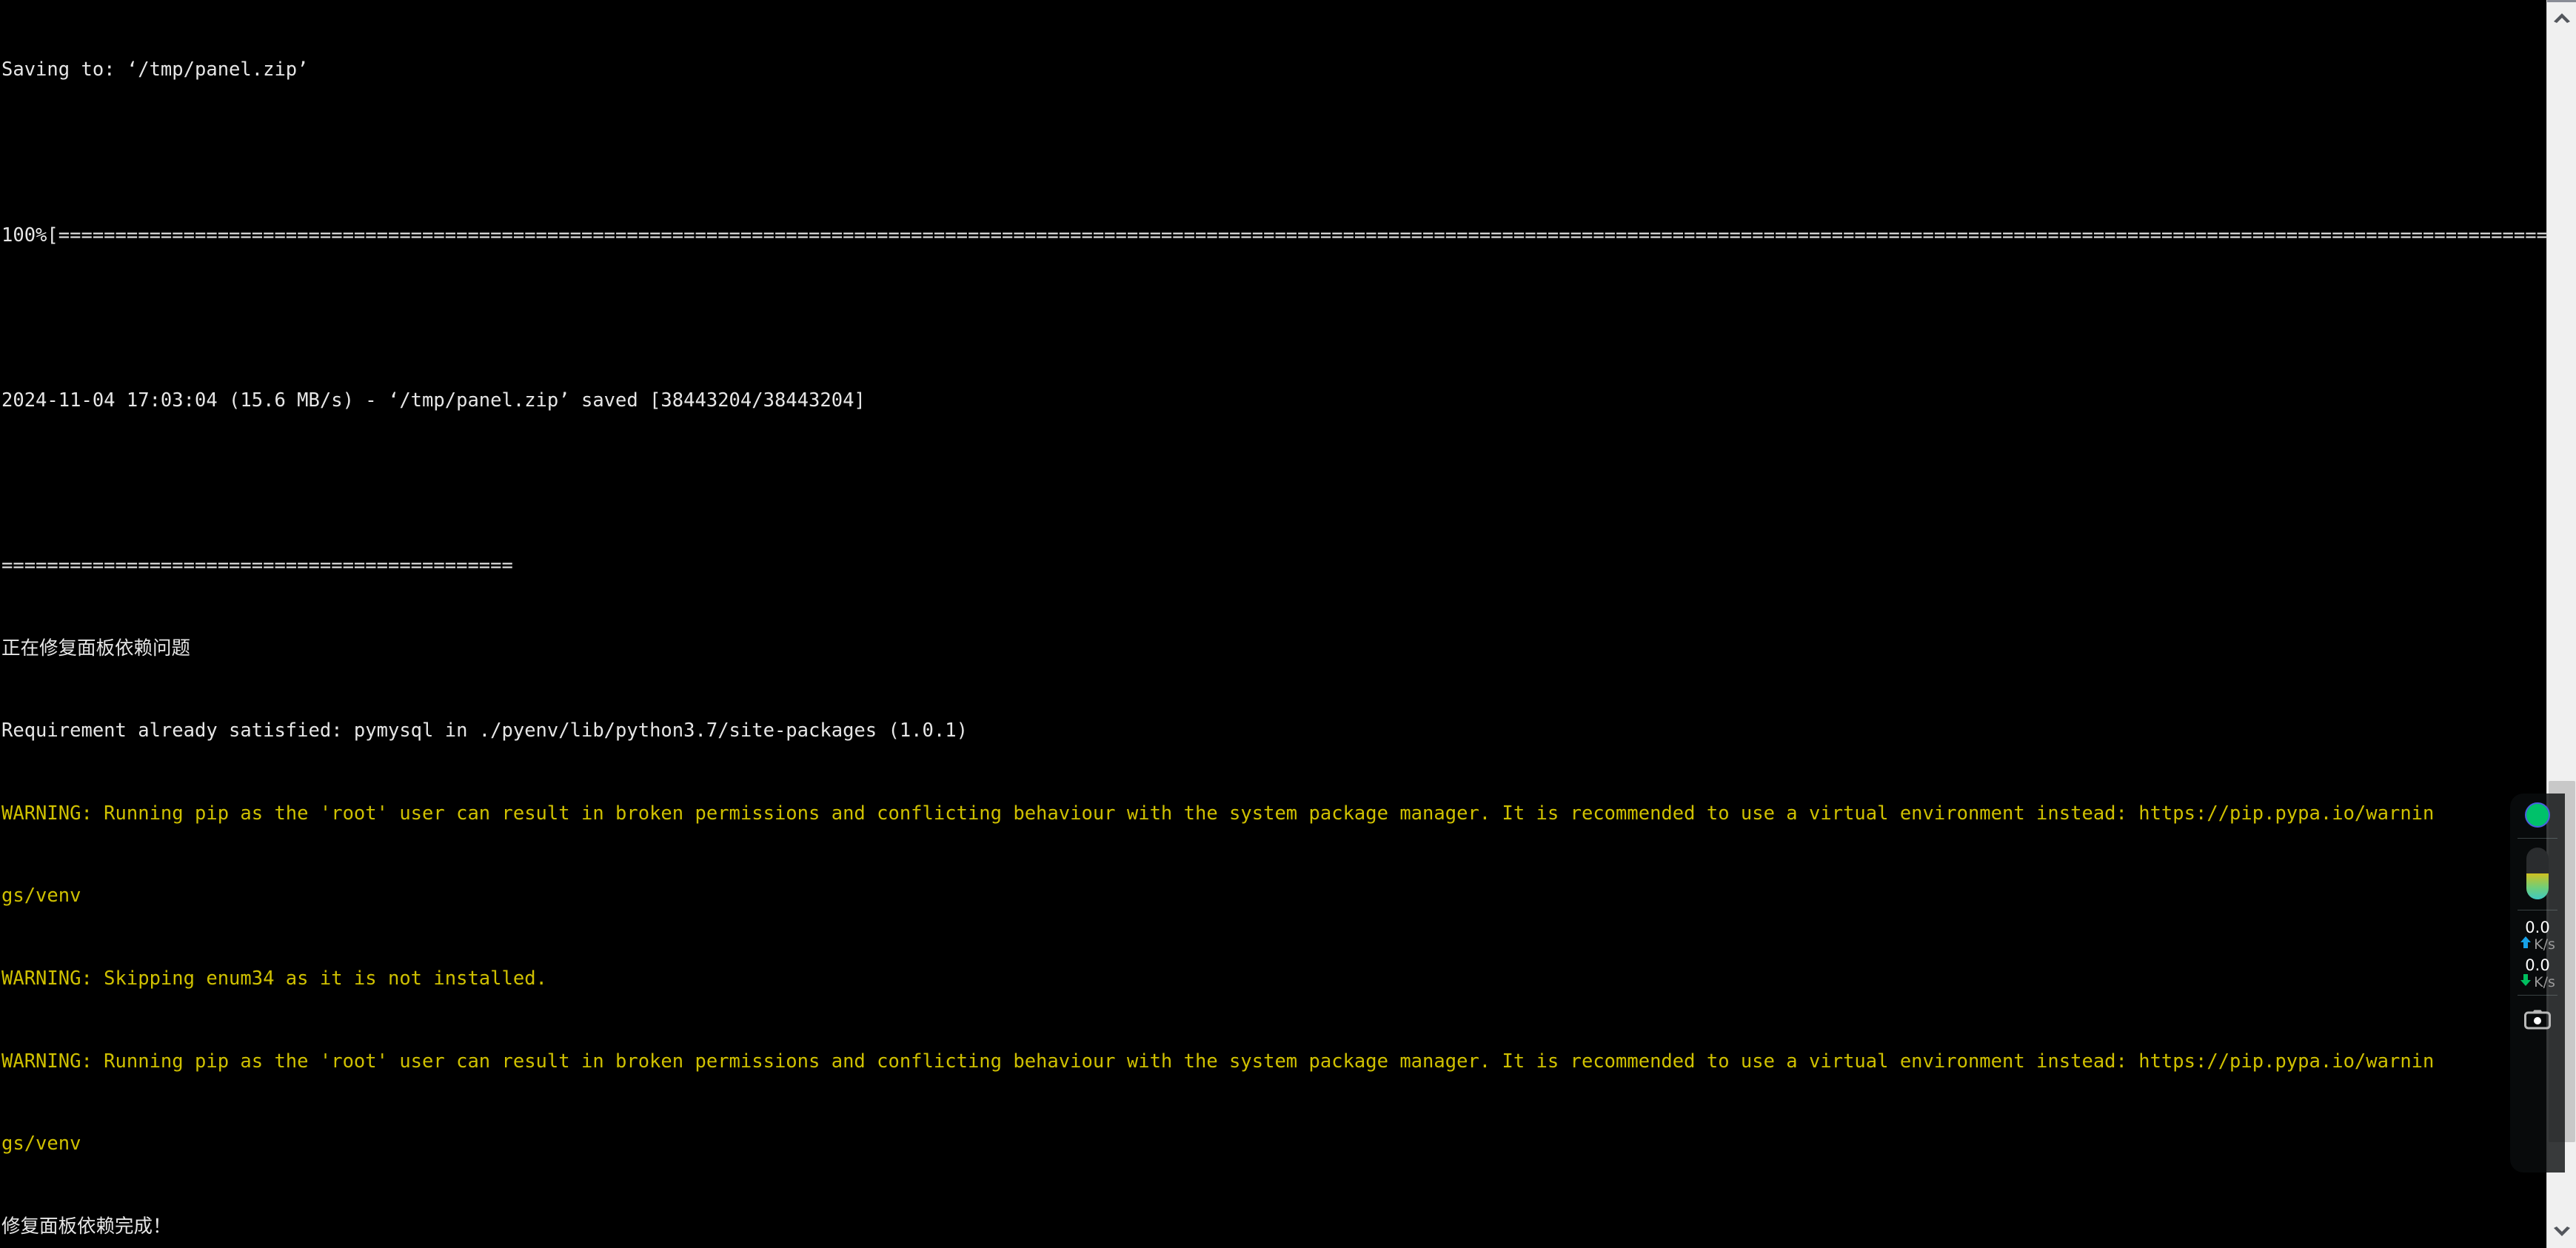  What do you see at coordinates (2561, 1) in the screenshot?
I see `scrollbar-top-border` at bounding box center [2561, 1].